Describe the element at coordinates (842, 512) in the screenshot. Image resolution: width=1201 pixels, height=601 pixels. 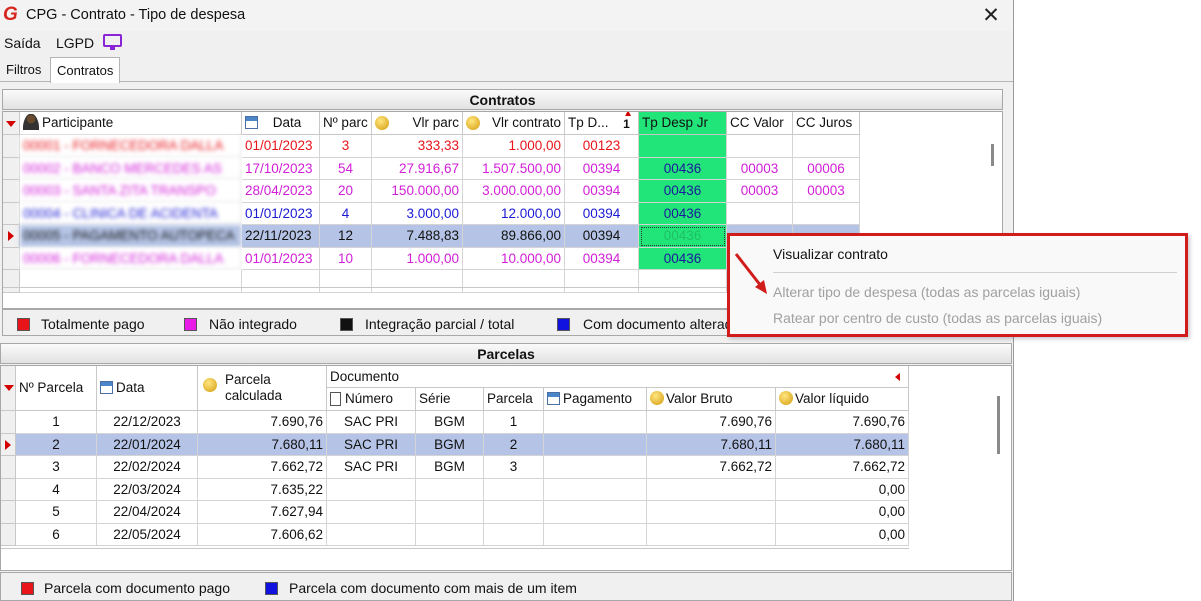
I see `cell-liquido: 0,00` at that location.